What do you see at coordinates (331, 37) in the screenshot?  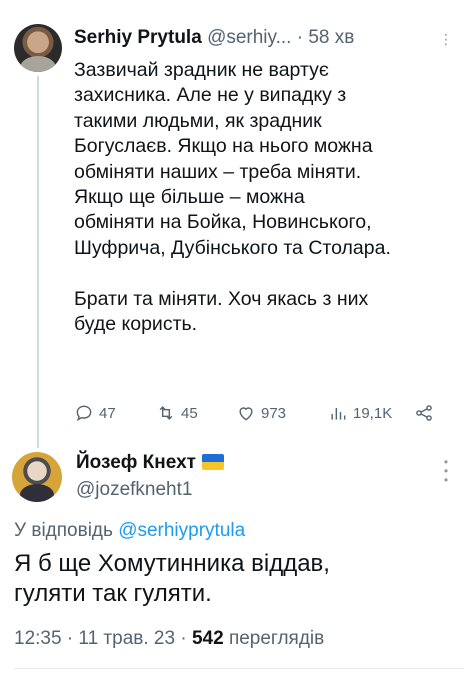 I see `tweet-time: 58 хв` at bounding box center [331, 37].